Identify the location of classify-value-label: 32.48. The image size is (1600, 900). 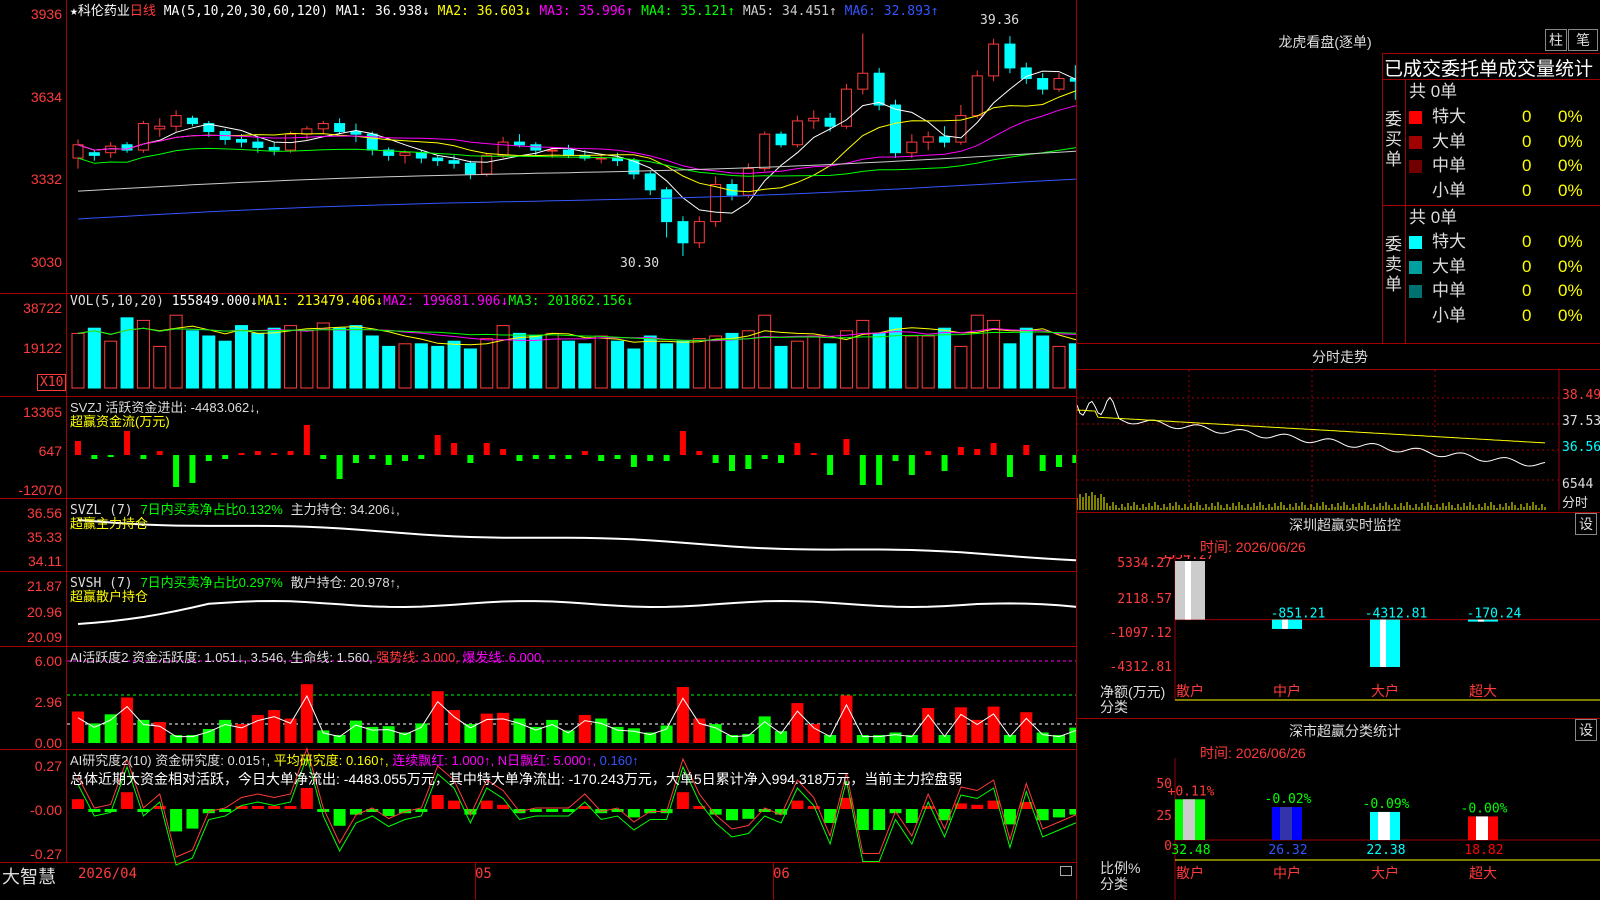
(1190, 850).